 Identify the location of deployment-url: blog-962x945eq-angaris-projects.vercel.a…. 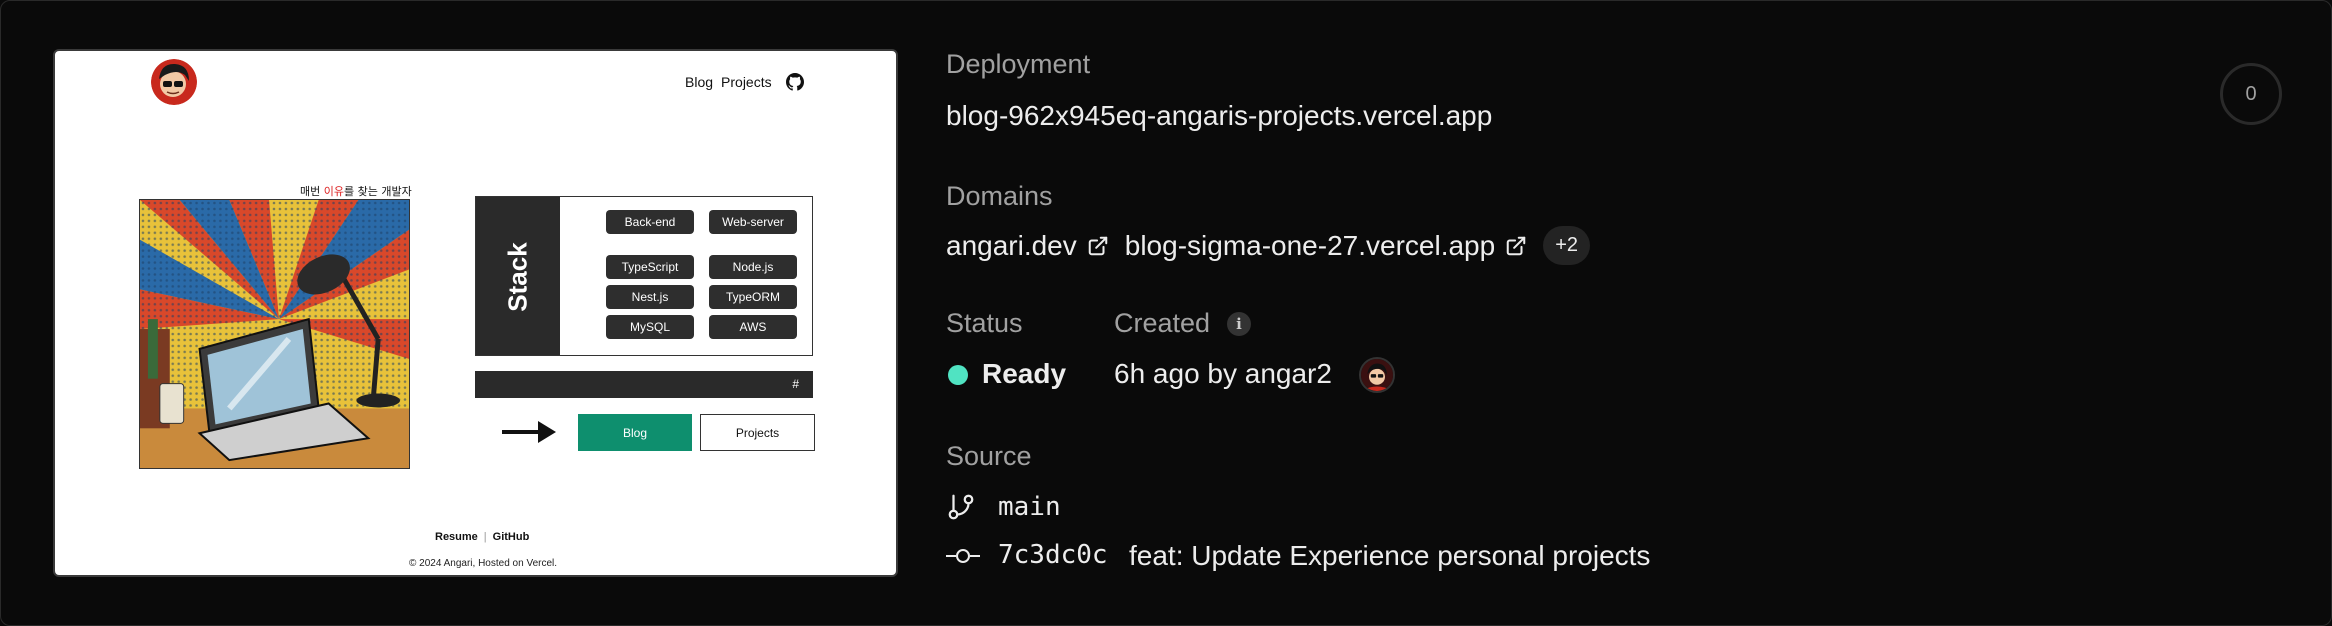
(1219, 116).